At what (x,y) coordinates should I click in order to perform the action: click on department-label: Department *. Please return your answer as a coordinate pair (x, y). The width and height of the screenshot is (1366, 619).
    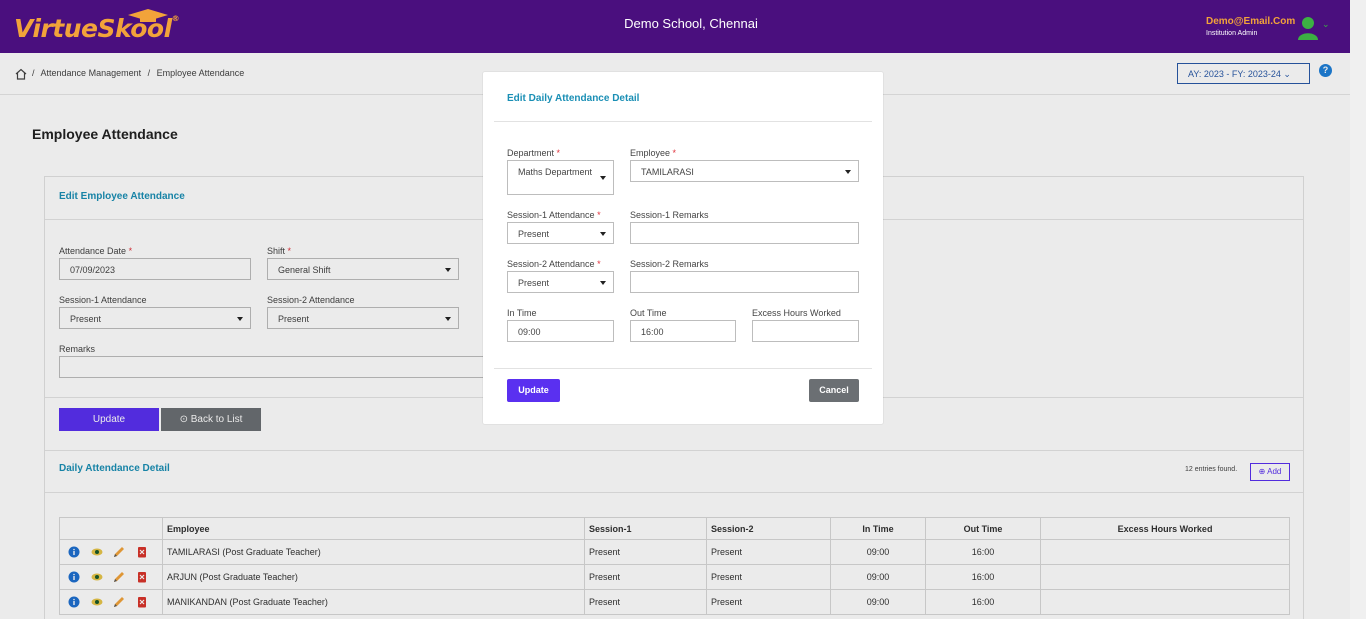
    Looking at the image, I should click on (534, 153).